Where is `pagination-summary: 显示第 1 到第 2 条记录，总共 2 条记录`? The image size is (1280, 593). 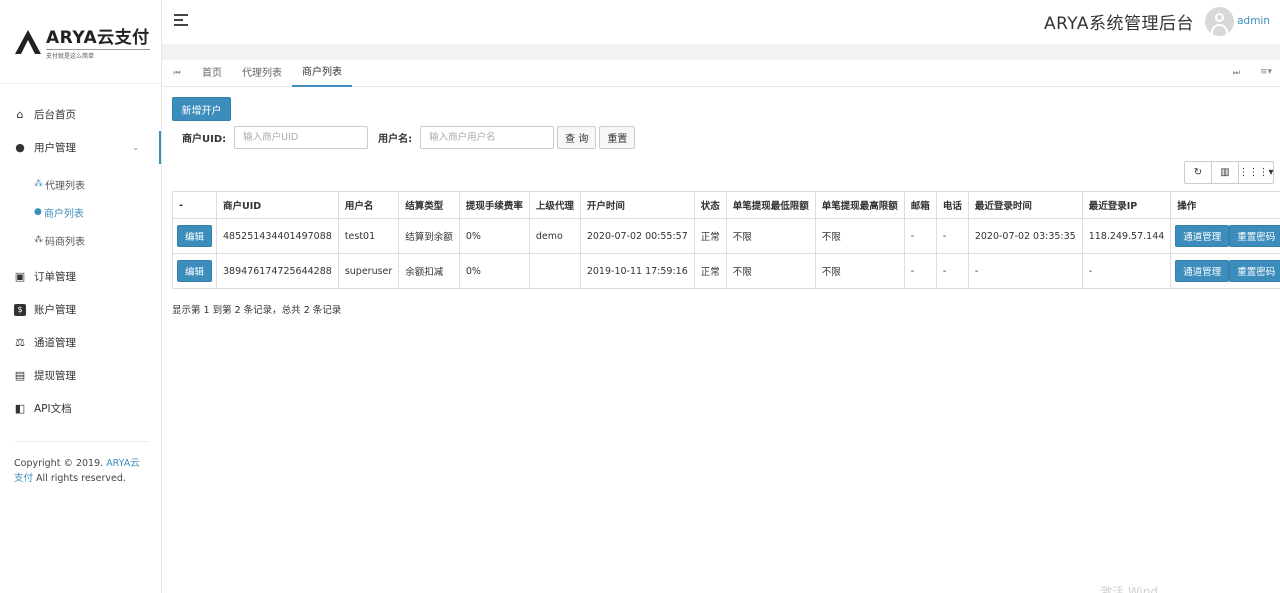
pagination-summary: 显示第 1 到第 2 条记录，总共 2 条记录 is located at coordinates (257, 310).